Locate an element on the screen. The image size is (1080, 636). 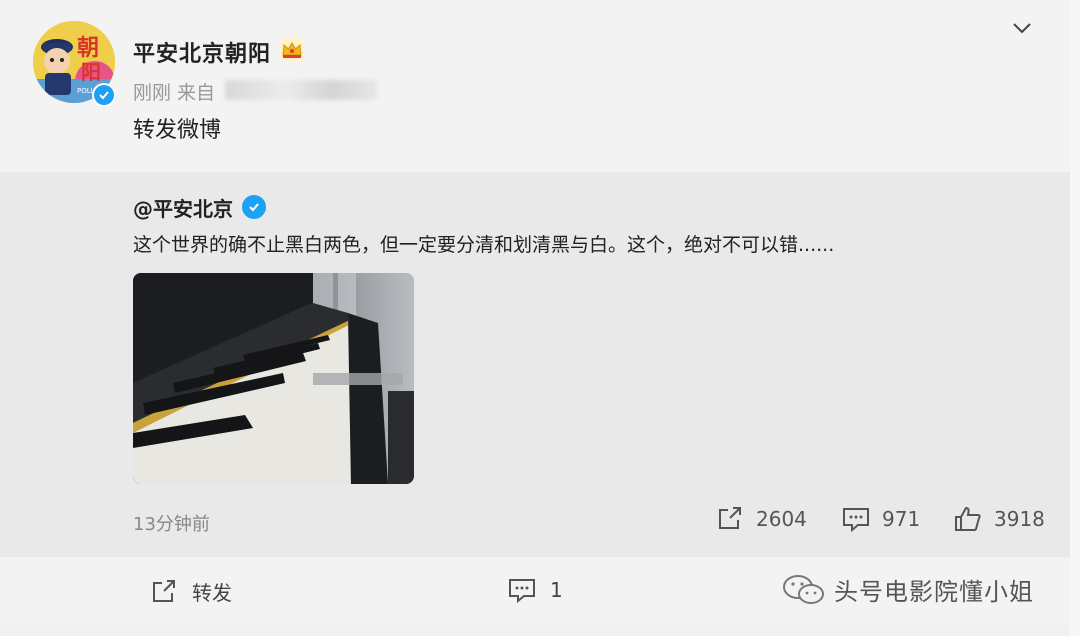
wechat-icon is located at coordinates (803, 589).